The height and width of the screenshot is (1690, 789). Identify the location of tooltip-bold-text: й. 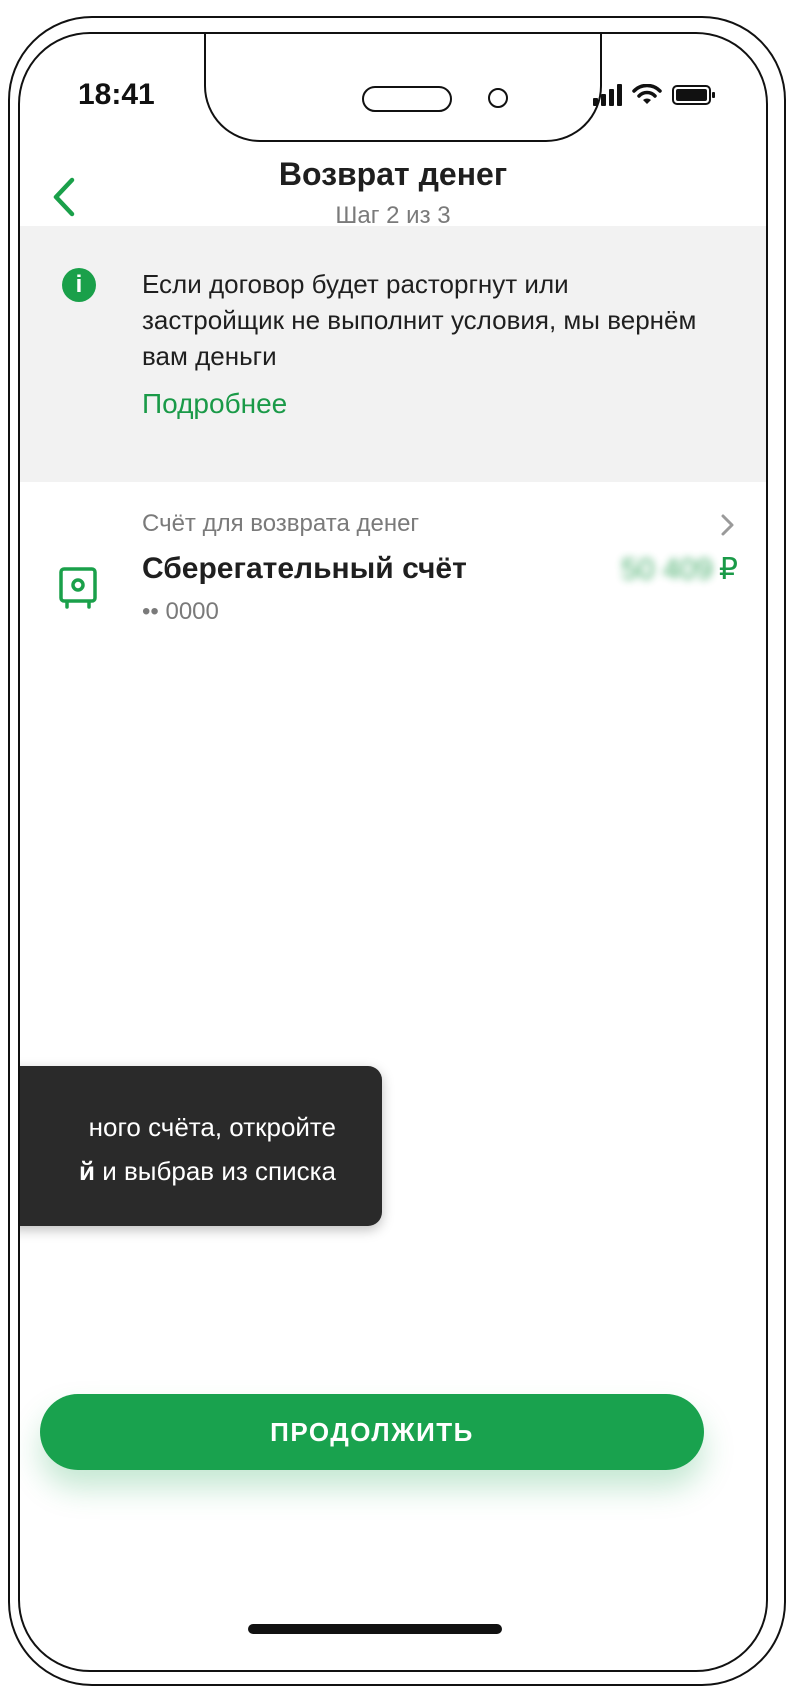
(87, 1171).